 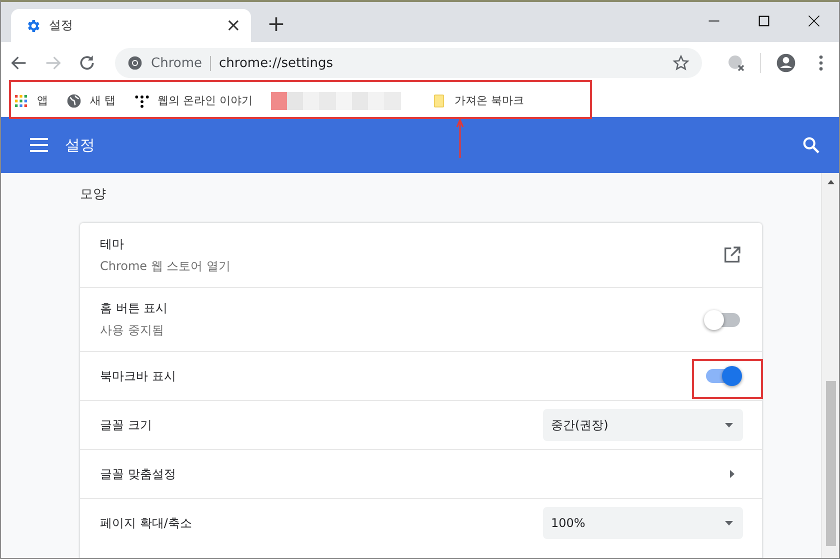 I want to click on address-bar: Chrome chrome://settings, so click(x=408, y=63).